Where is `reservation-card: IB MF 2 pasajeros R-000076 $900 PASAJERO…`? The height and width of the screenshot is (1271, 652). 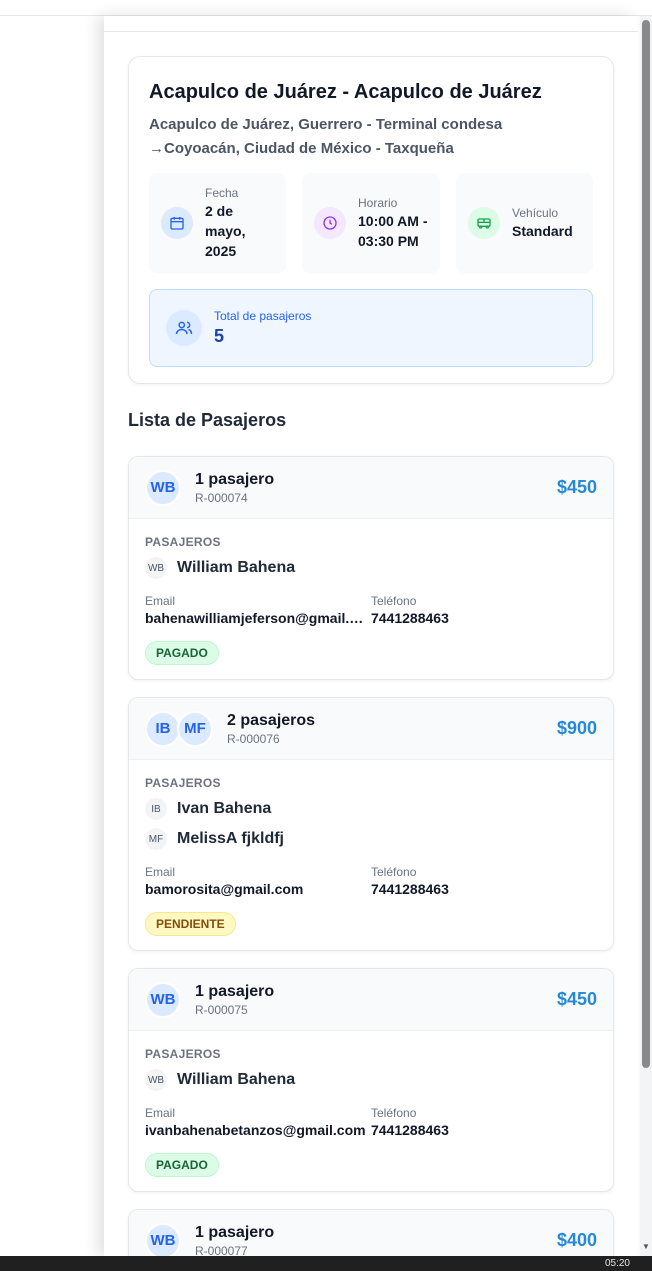
reservation-card: IB MF 2 pasajeros R-000076 $900 PASAJERO… is located at coordinates (371, 824).